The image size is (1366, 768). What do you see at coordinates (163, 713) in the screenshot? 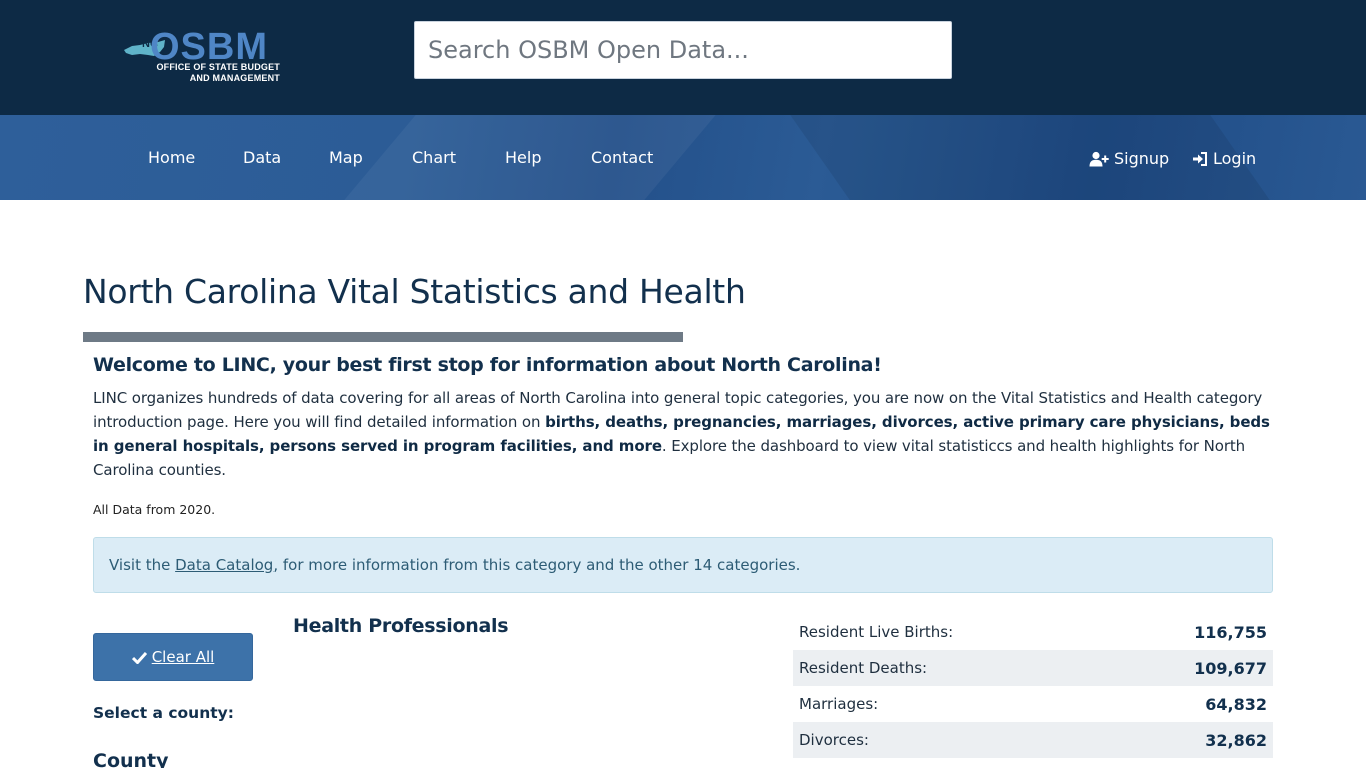
I see `select-county-label: Select a county:` at bounding box center [163, 713].